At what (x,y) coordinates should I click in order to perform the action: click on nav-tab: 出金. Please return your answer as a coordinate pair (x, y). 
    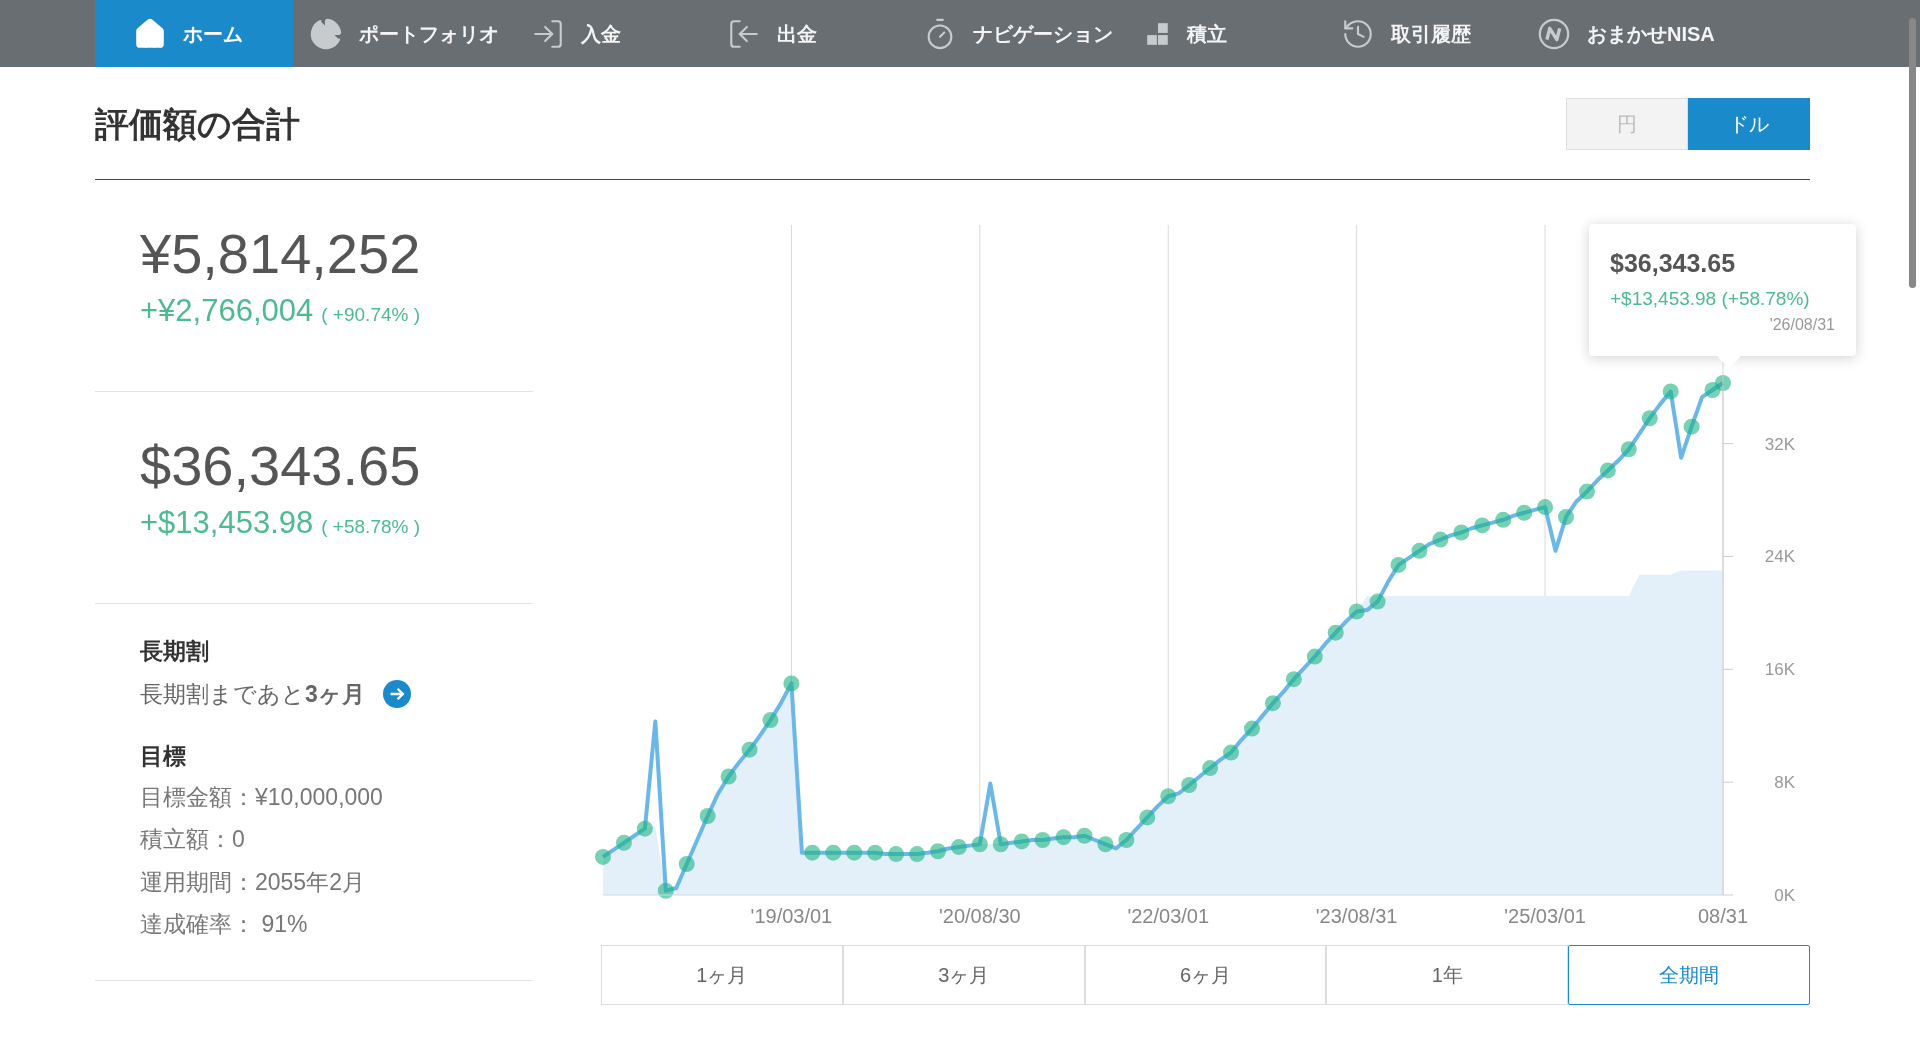
    Looking at the image, I should click on (809, 33).